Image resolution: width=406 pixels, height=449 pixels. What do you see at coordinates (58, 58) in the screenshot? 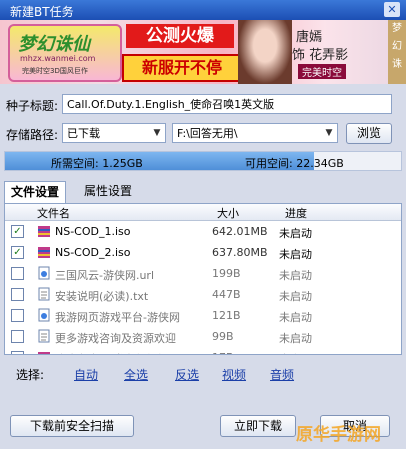
I see `logo-url: mhzx.wanmei.com` at bounding box center [58, 58].